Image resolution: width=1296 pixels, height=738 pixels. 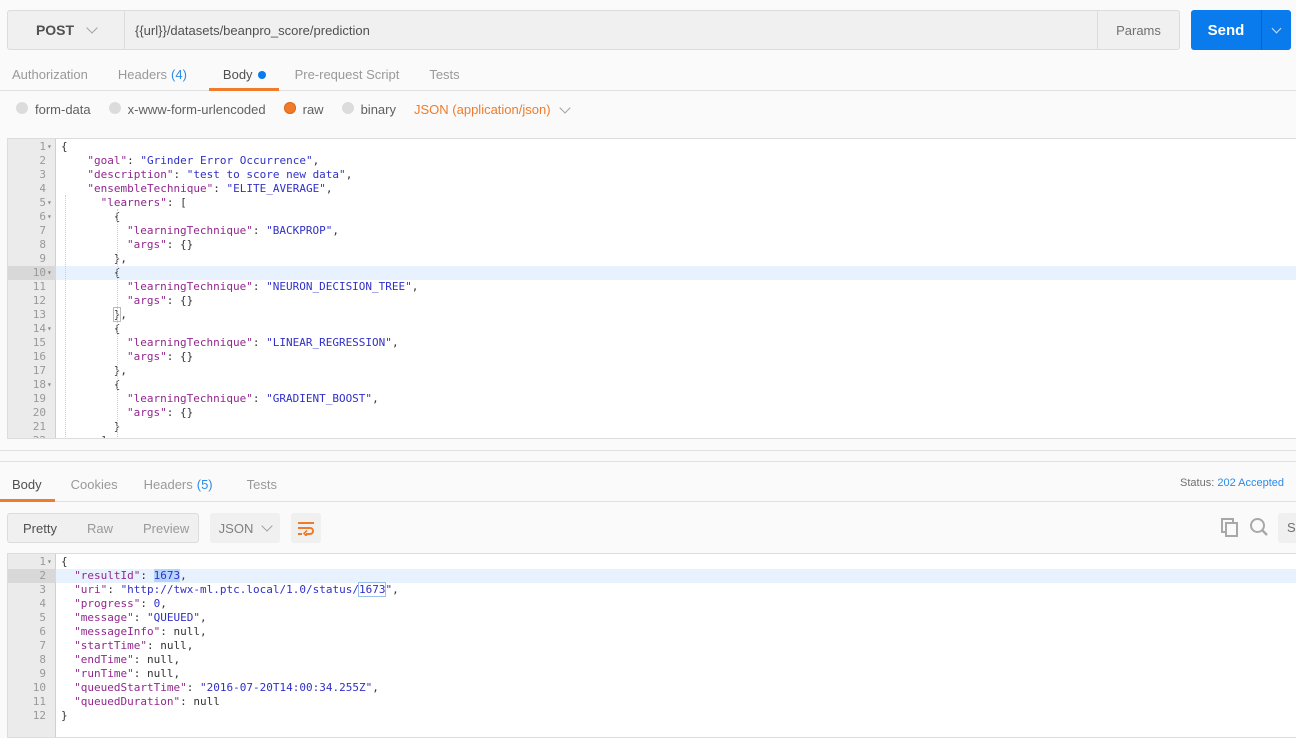 I want to click on format-select: JSON, so click(x=245, y=528).